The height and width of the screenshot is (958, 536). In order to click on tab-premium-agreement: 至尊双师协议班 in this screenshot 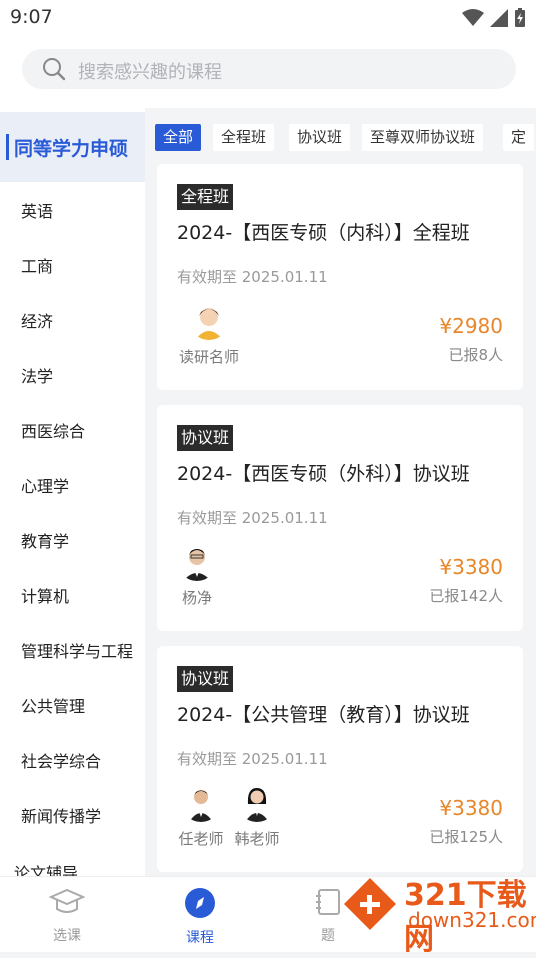, I will do `click(423, 137)`.